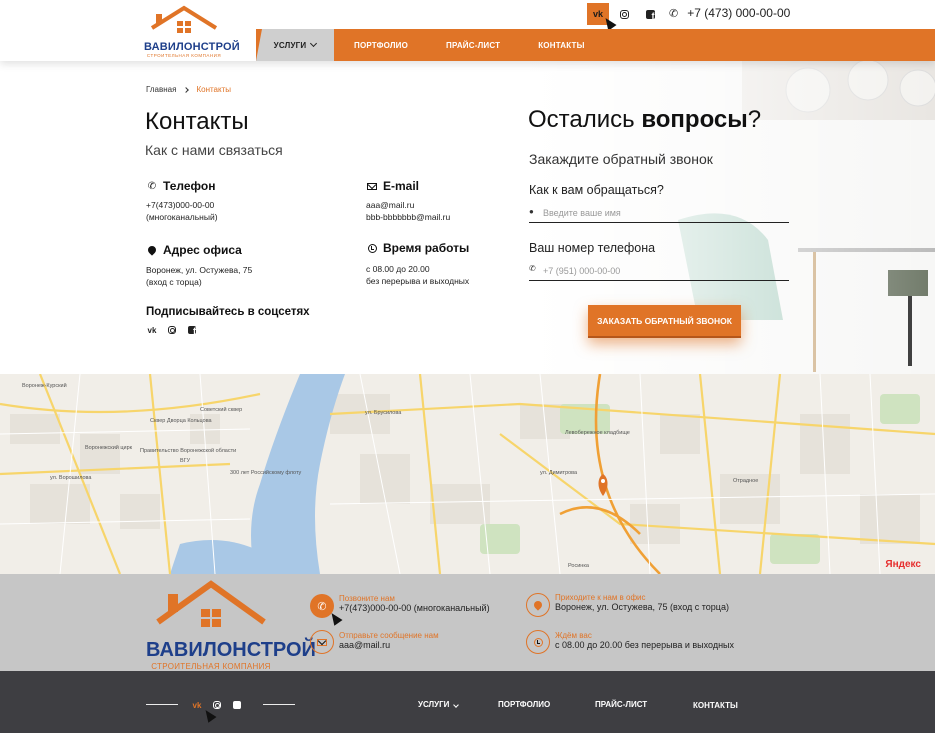 The height and width of the screenshot is (733, 935). What do you see at coordinates (161, 89) in the screenshot?
I see `breadcrumb-home: Главная` at bounding box center [161, 89].